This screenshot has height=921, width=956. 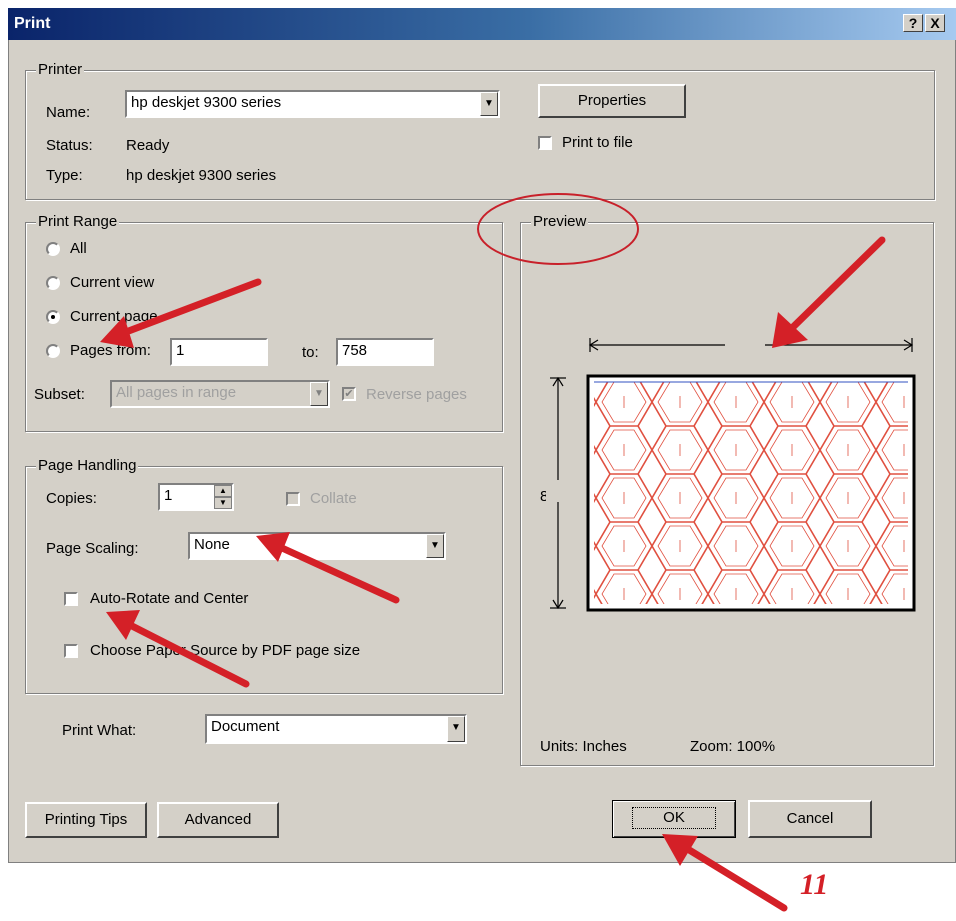 I want to click on annotation-page-number: 11, so click(x=814, y=884).